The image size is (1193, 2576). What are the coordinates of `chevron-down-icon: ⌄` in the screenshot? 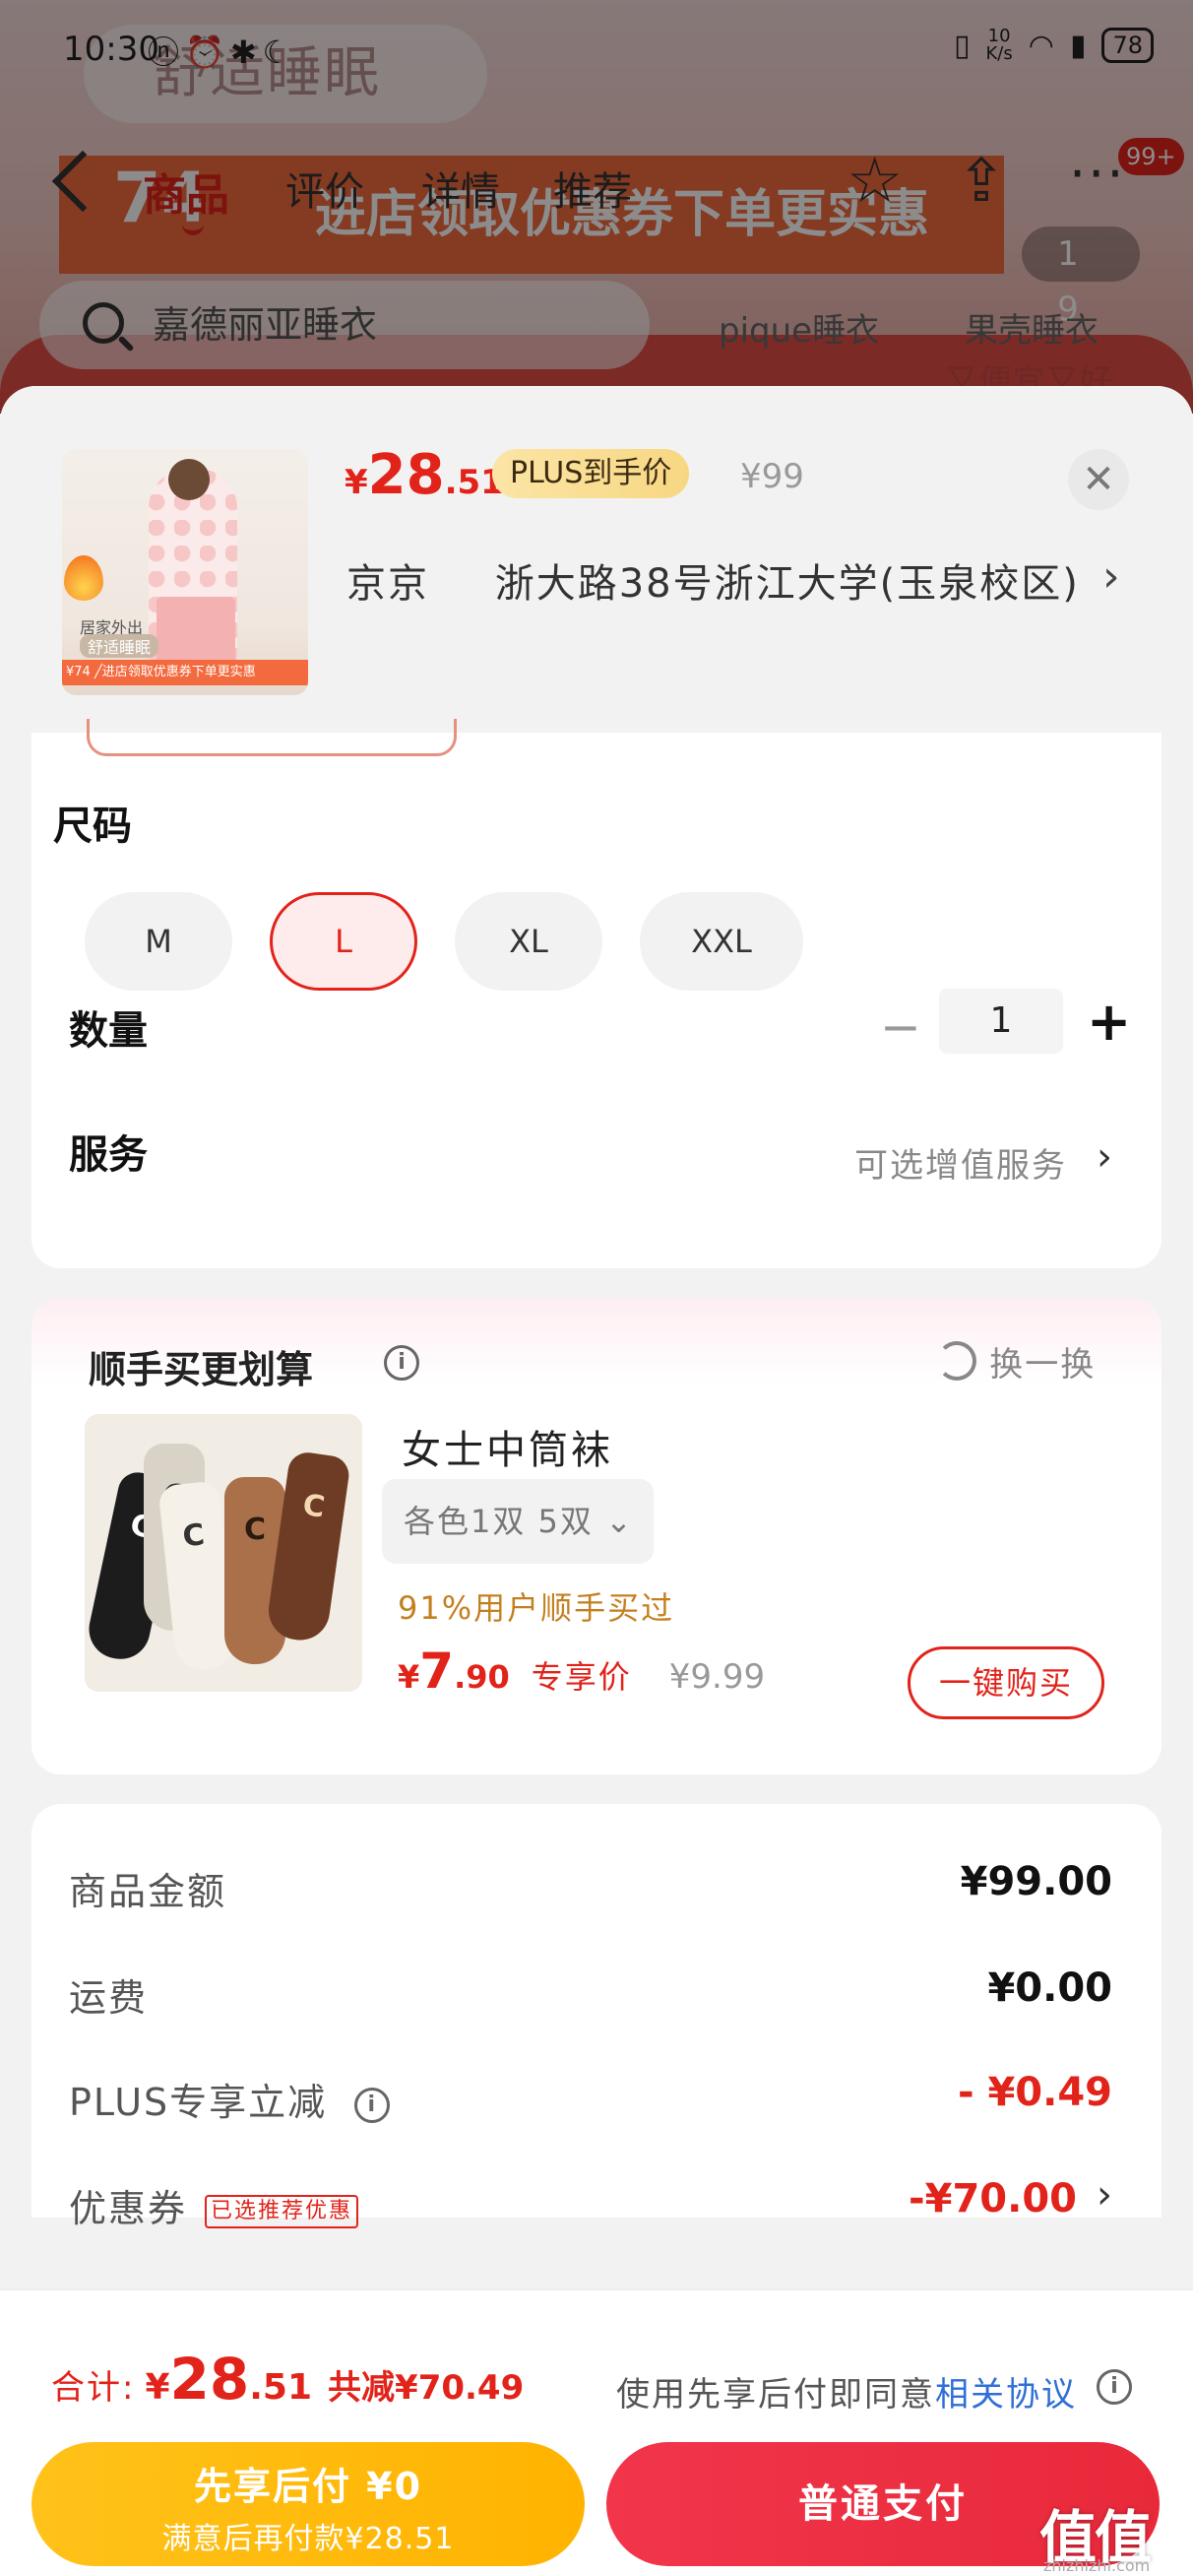 It's located at (619, 1521).